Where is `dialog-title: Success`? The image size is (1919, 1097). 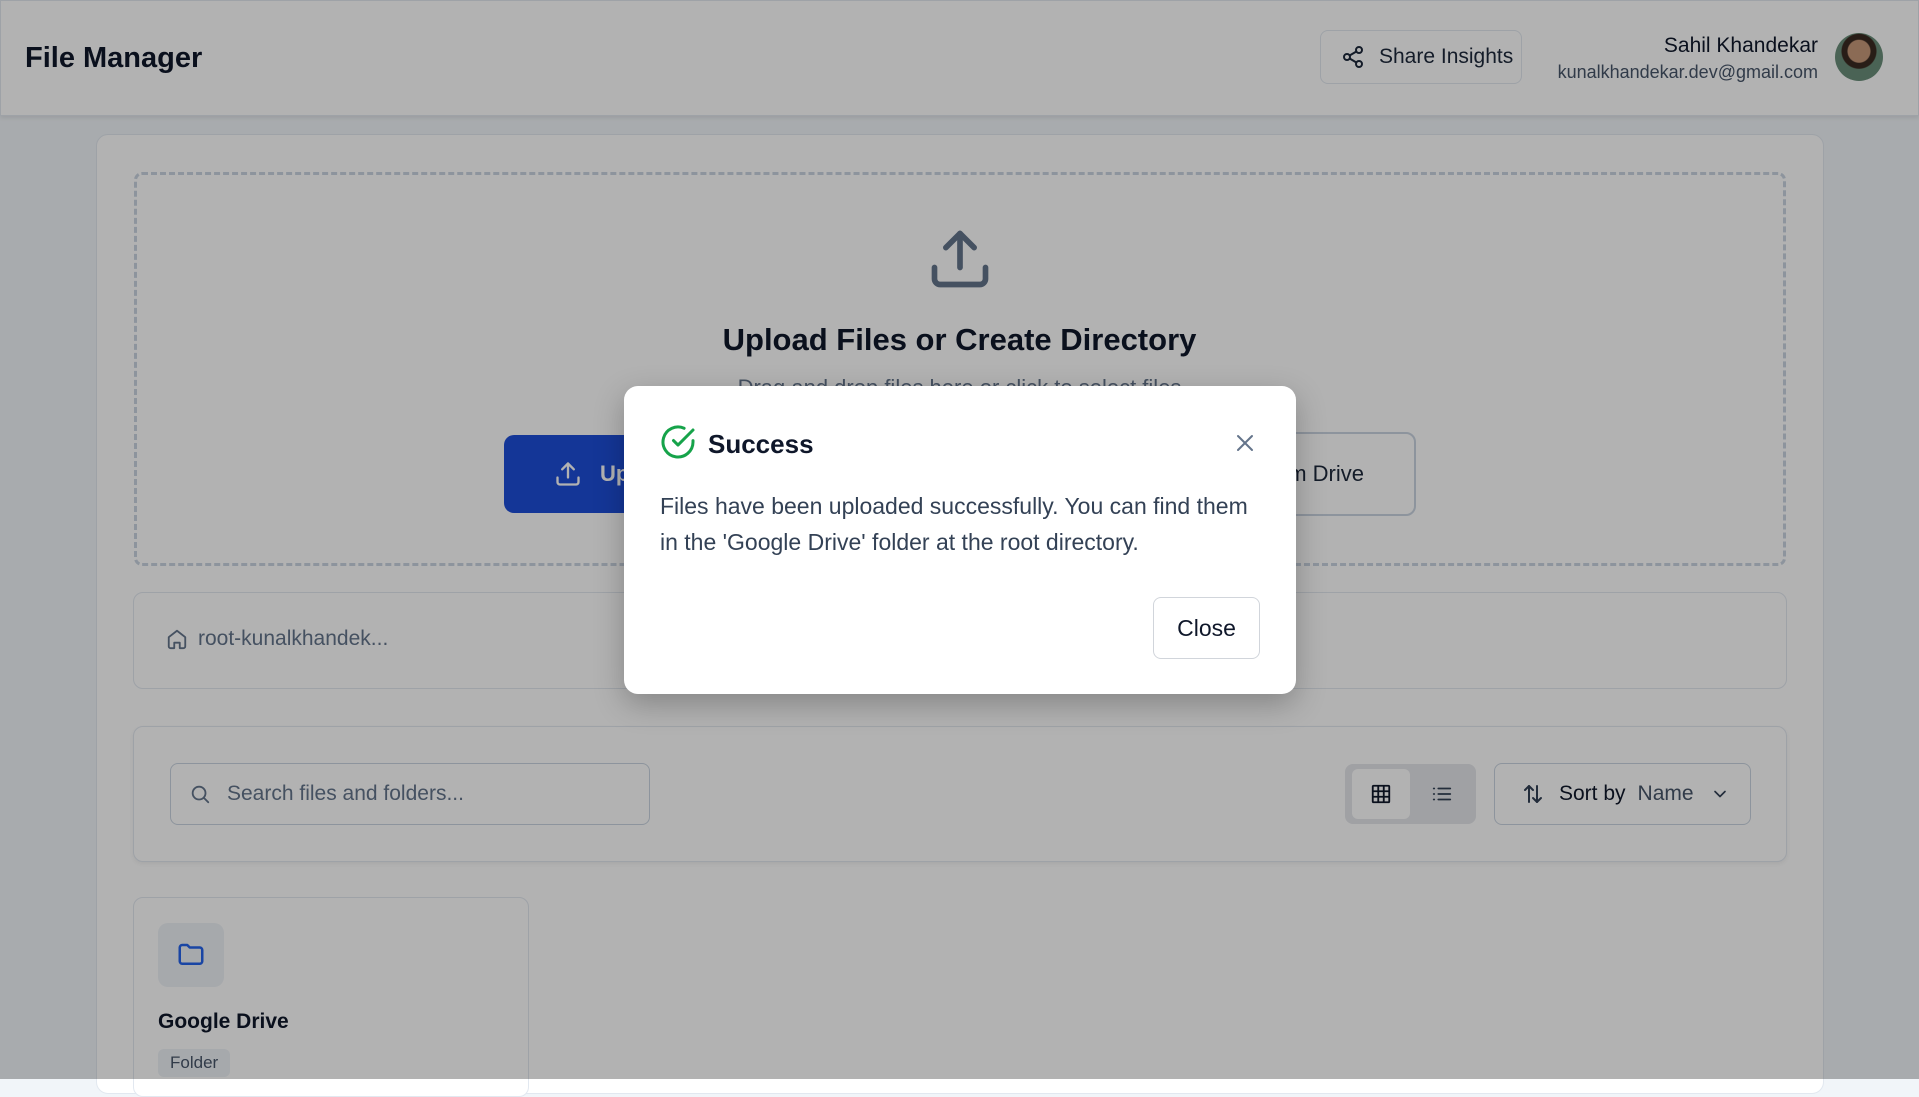
dialog-title: Success is located at coordinates (761, 444).